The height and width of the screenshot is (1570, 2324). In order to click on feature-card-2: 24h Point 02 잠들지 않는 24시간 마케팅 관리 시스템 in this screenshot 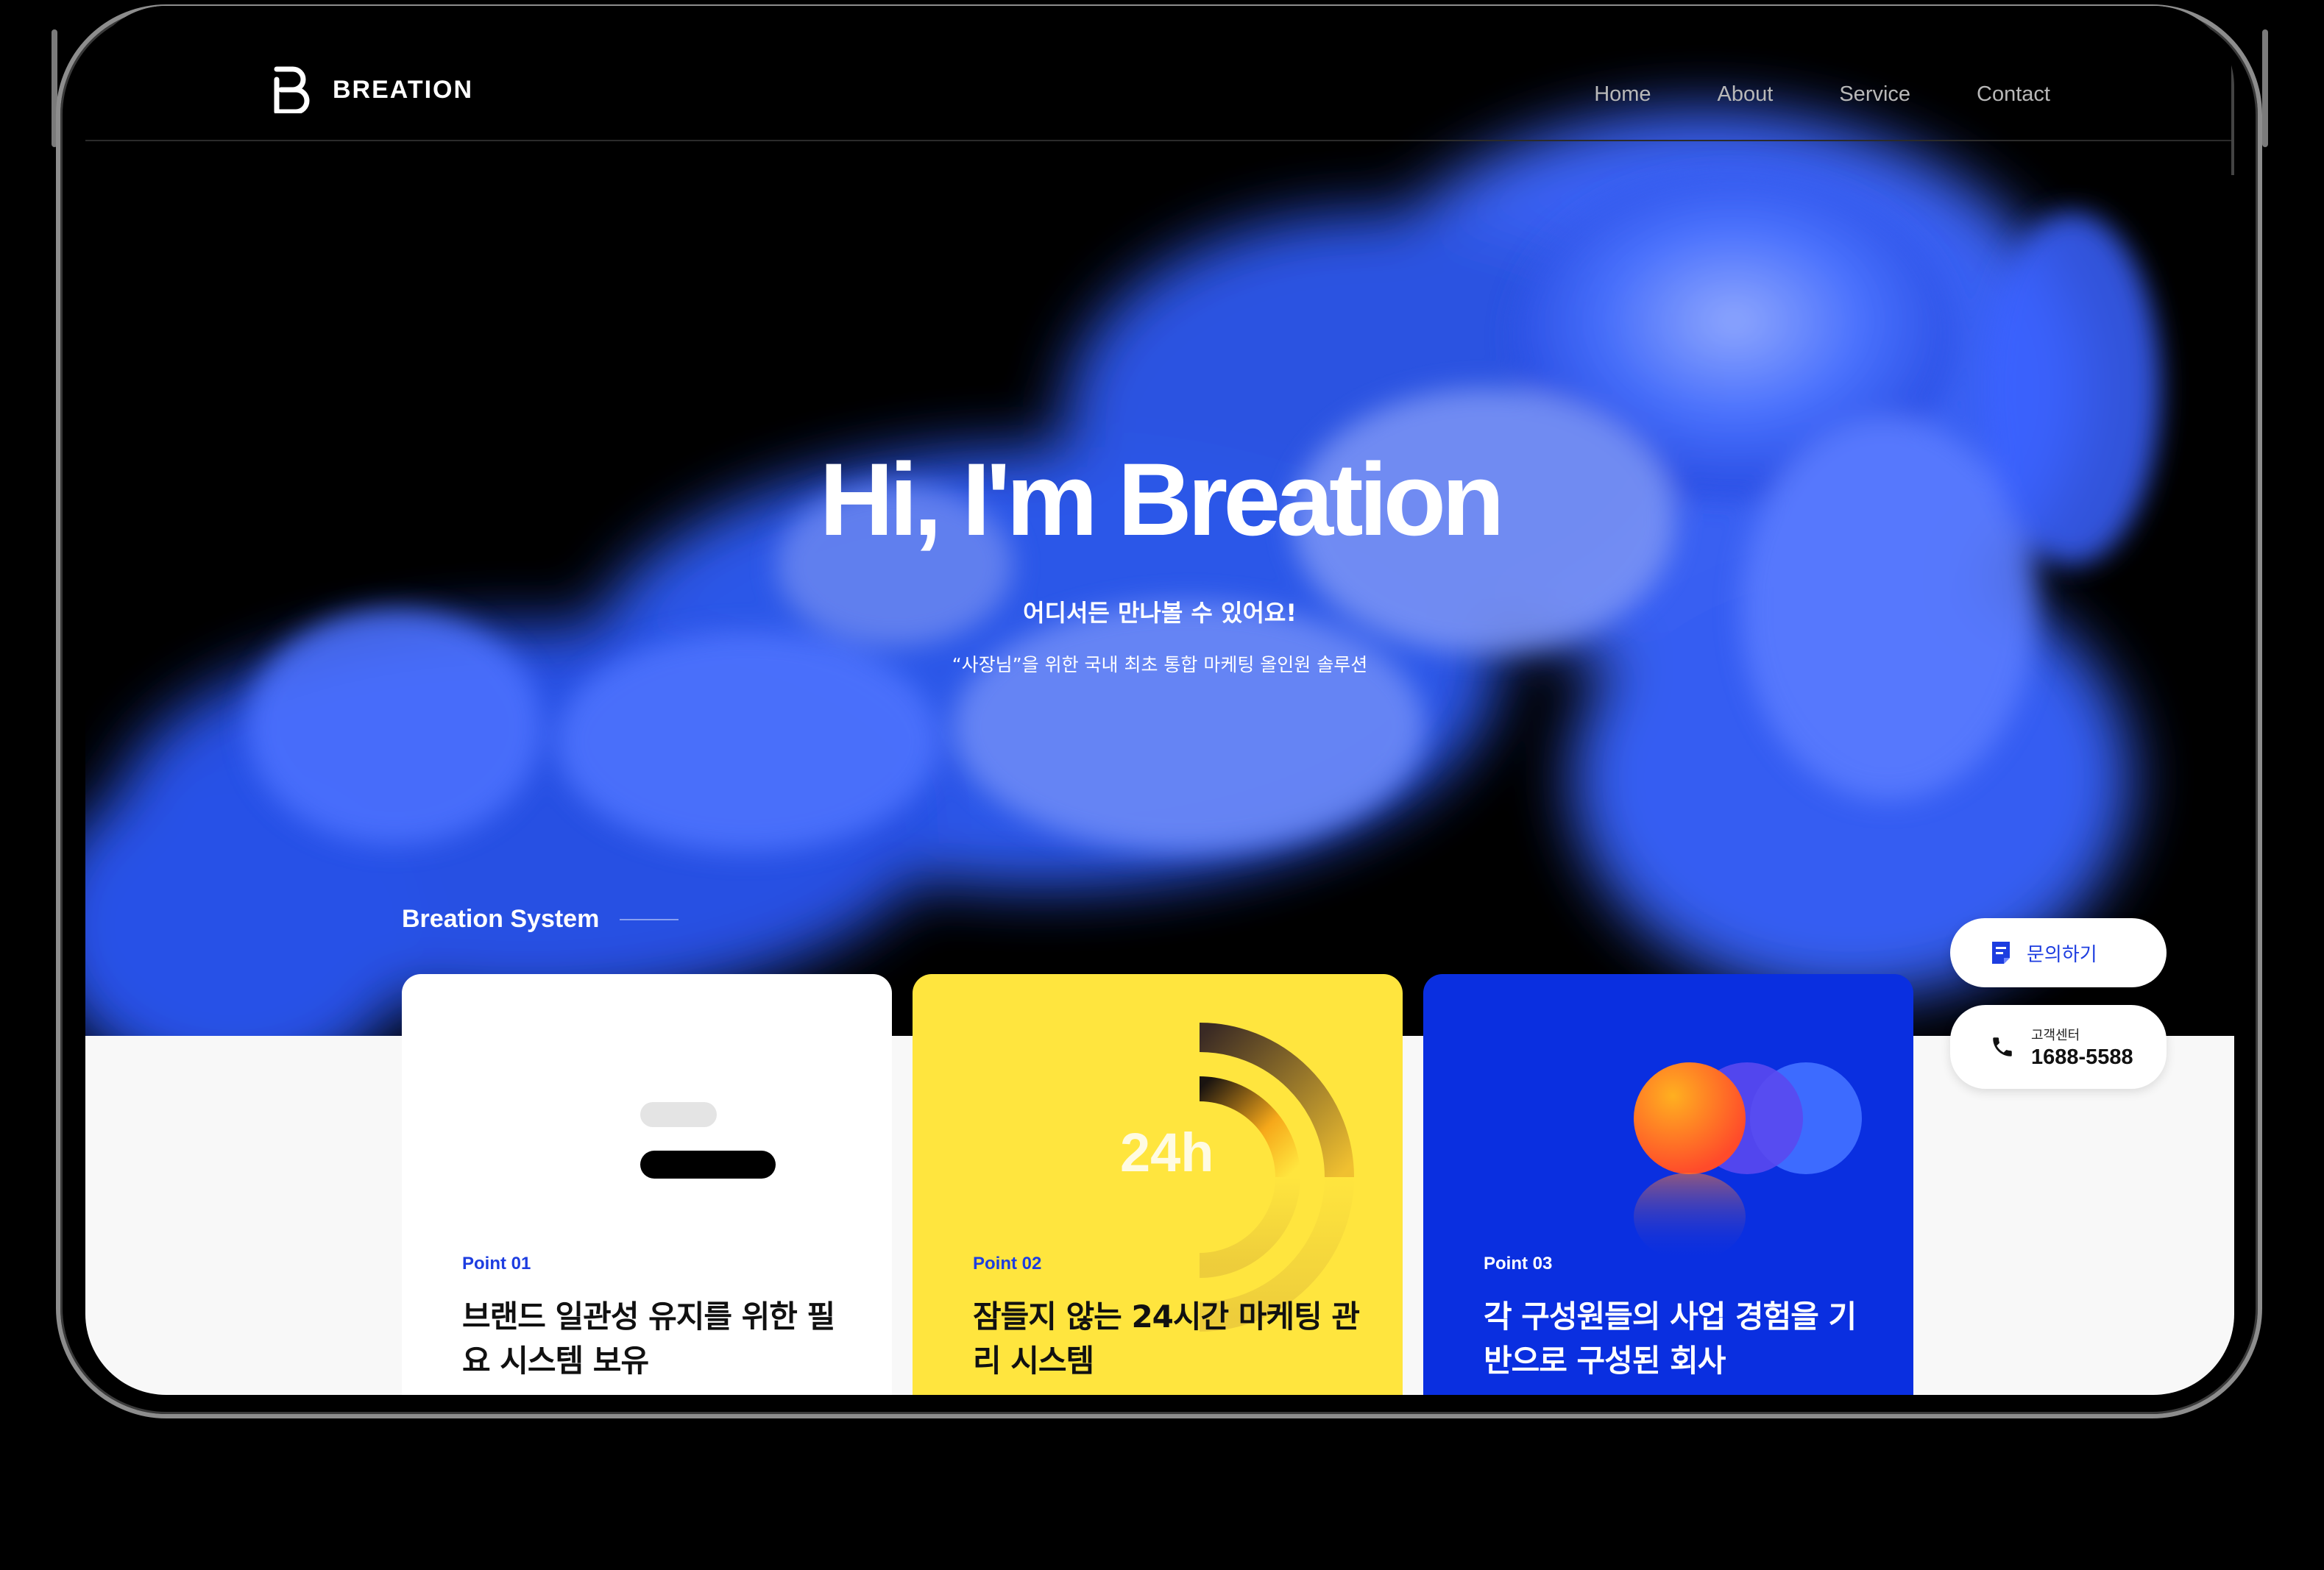, I will do `click(1158, 1184)`.